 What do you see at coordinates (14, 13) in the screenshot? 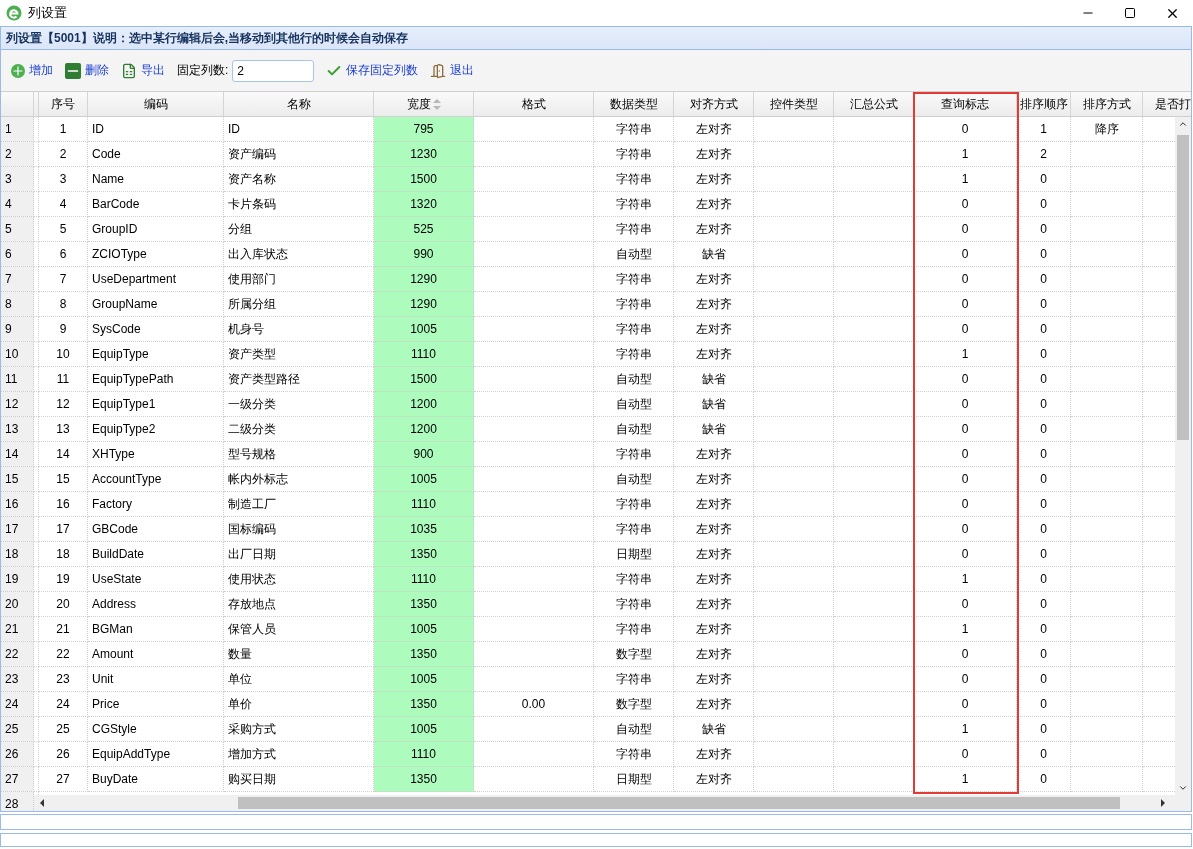
I see `app-logo-icon` at bounding box center [14, 13].